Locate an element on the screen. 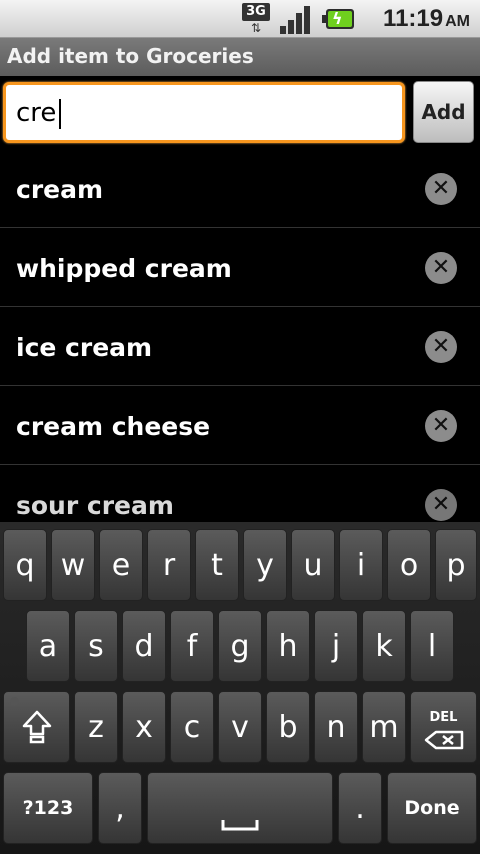  page-title: Add item to Groceries is located at coordinates (130, 56).